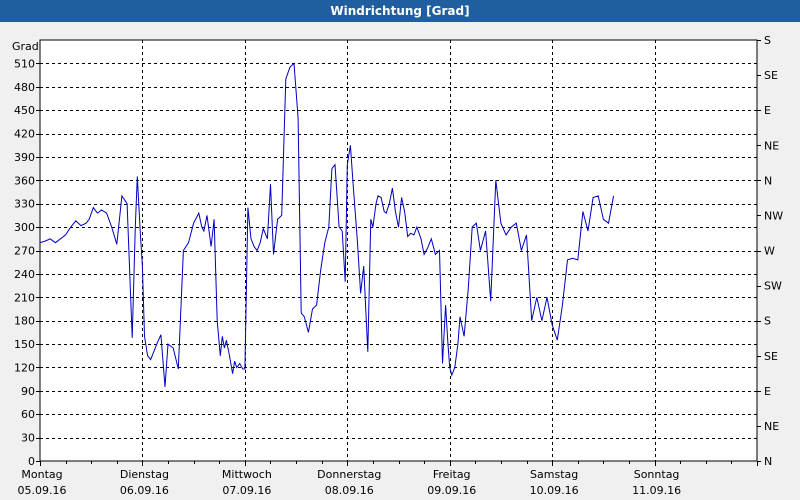 The image size is (800, 500). Describe the element at coordinates (554, 490) in the screenshot. I see `x-date-label: 10.09.16` at that location.